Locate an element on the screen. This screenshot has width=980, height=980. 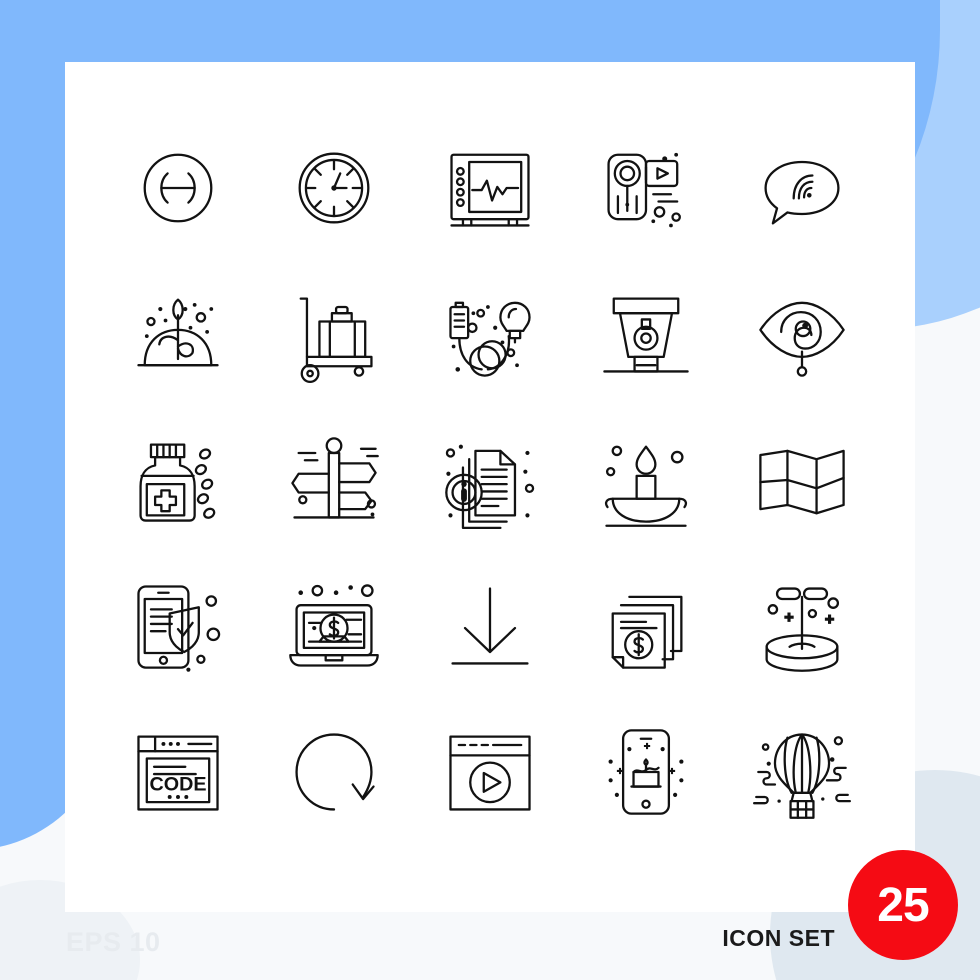
pisces-zodiac-circle-icon is located at coordinates (178, 188).